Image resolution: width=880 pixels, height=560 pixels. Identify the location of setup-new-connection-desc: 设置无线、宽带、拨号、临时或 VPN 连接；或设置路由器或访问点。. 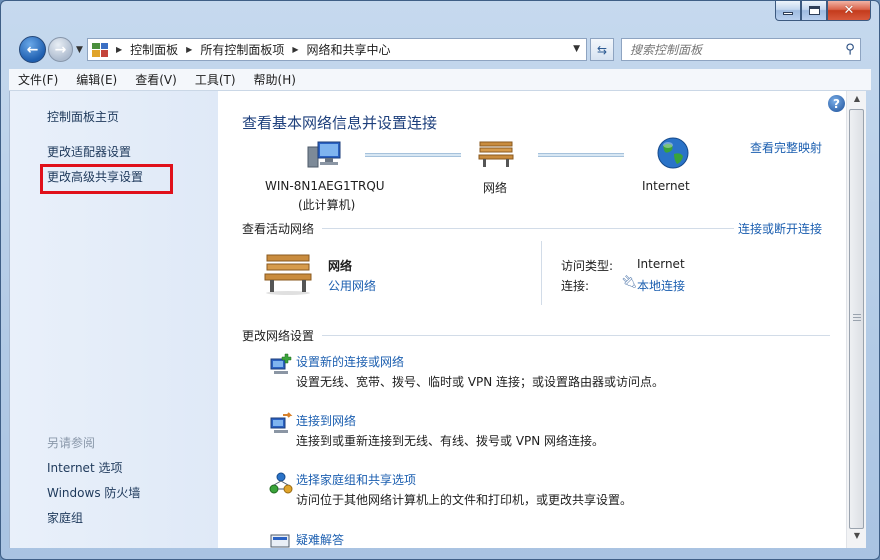
(480, 382).